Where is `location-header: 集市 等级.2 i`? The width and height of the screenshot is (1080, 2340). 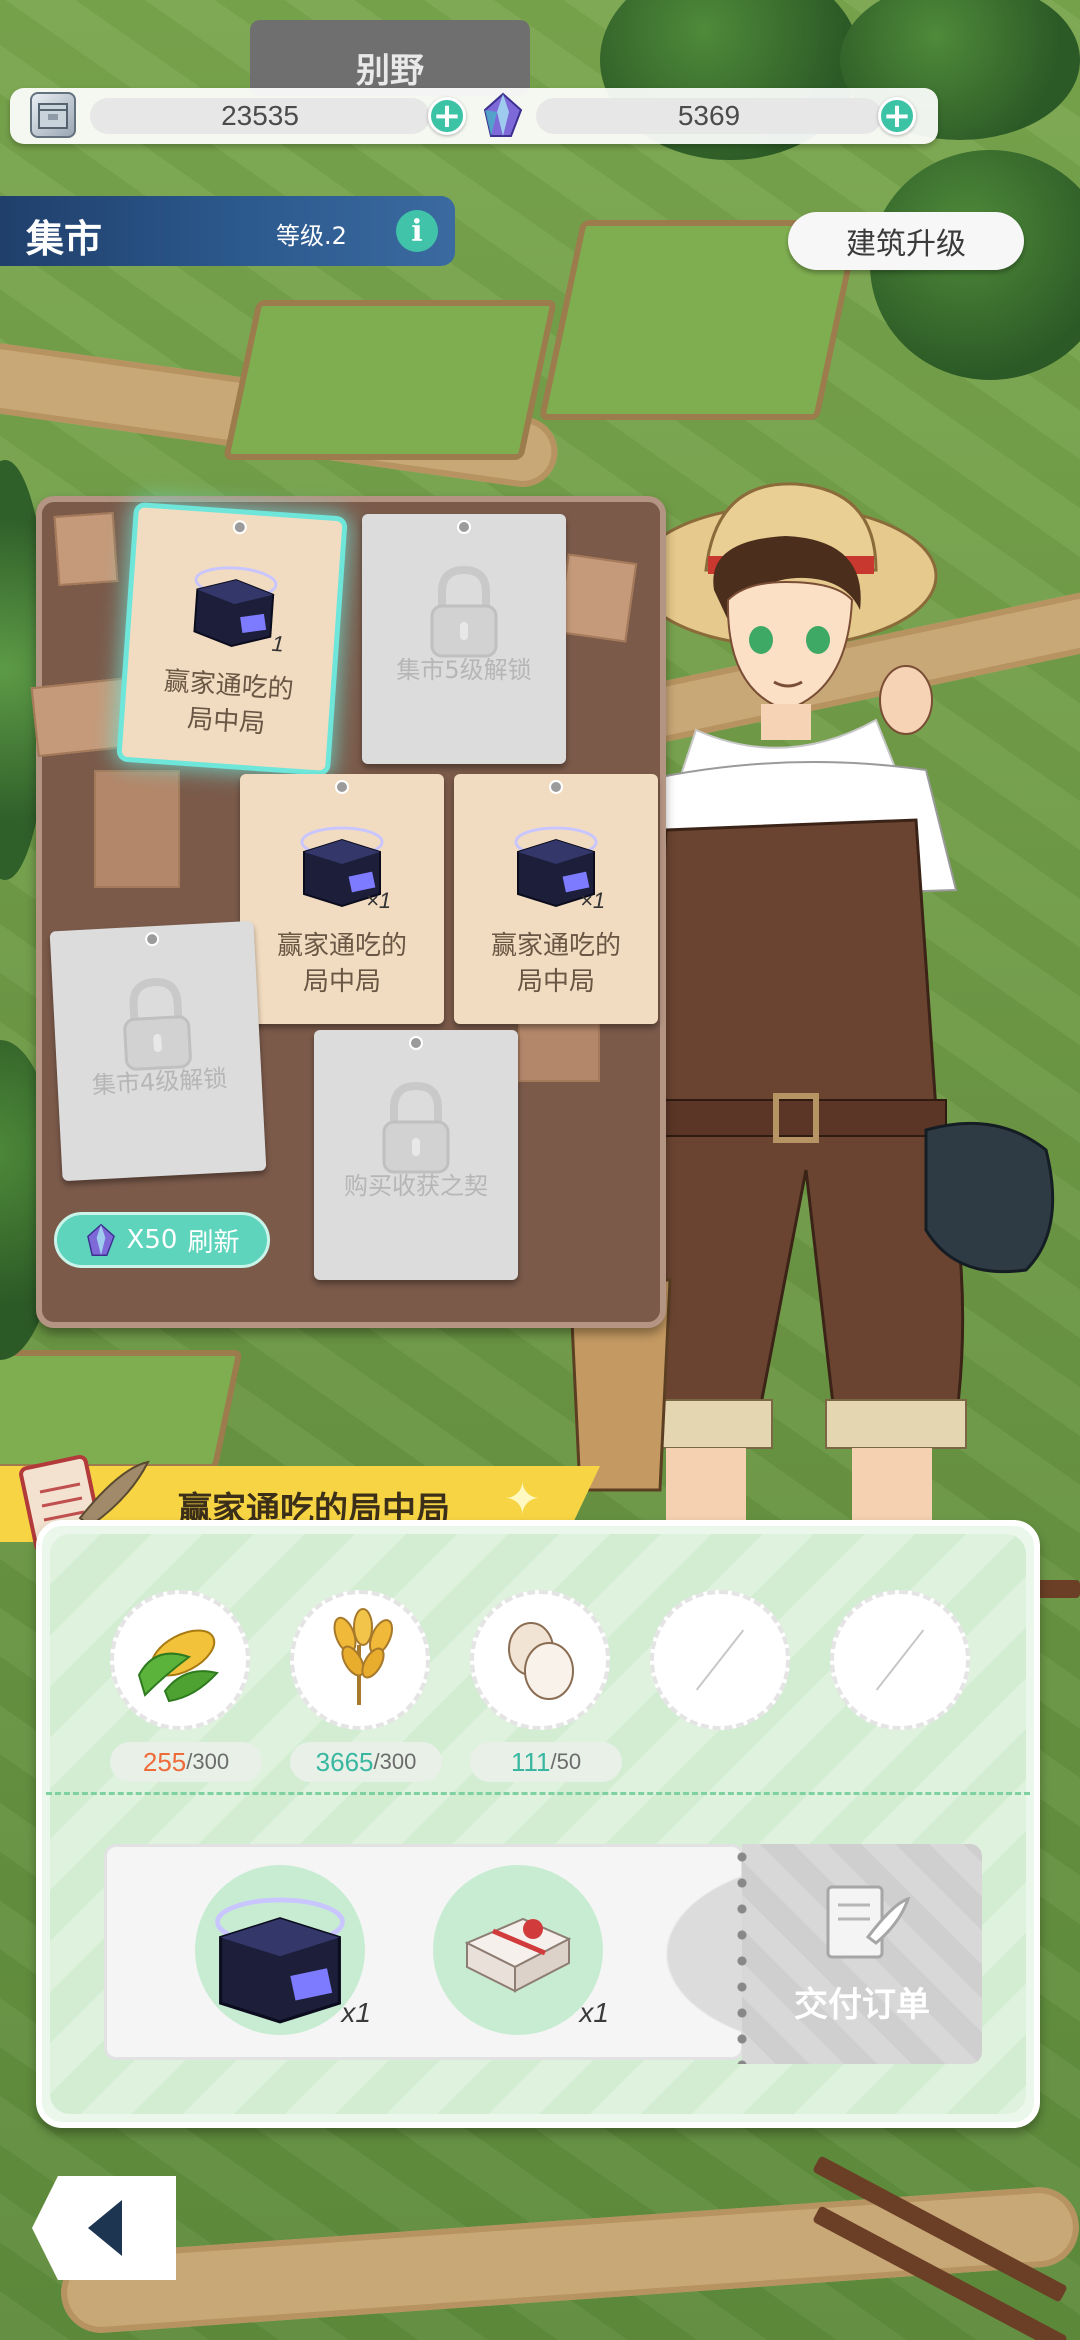 location-header: 集市 等级.2 i is located at coordinates (227, 231).